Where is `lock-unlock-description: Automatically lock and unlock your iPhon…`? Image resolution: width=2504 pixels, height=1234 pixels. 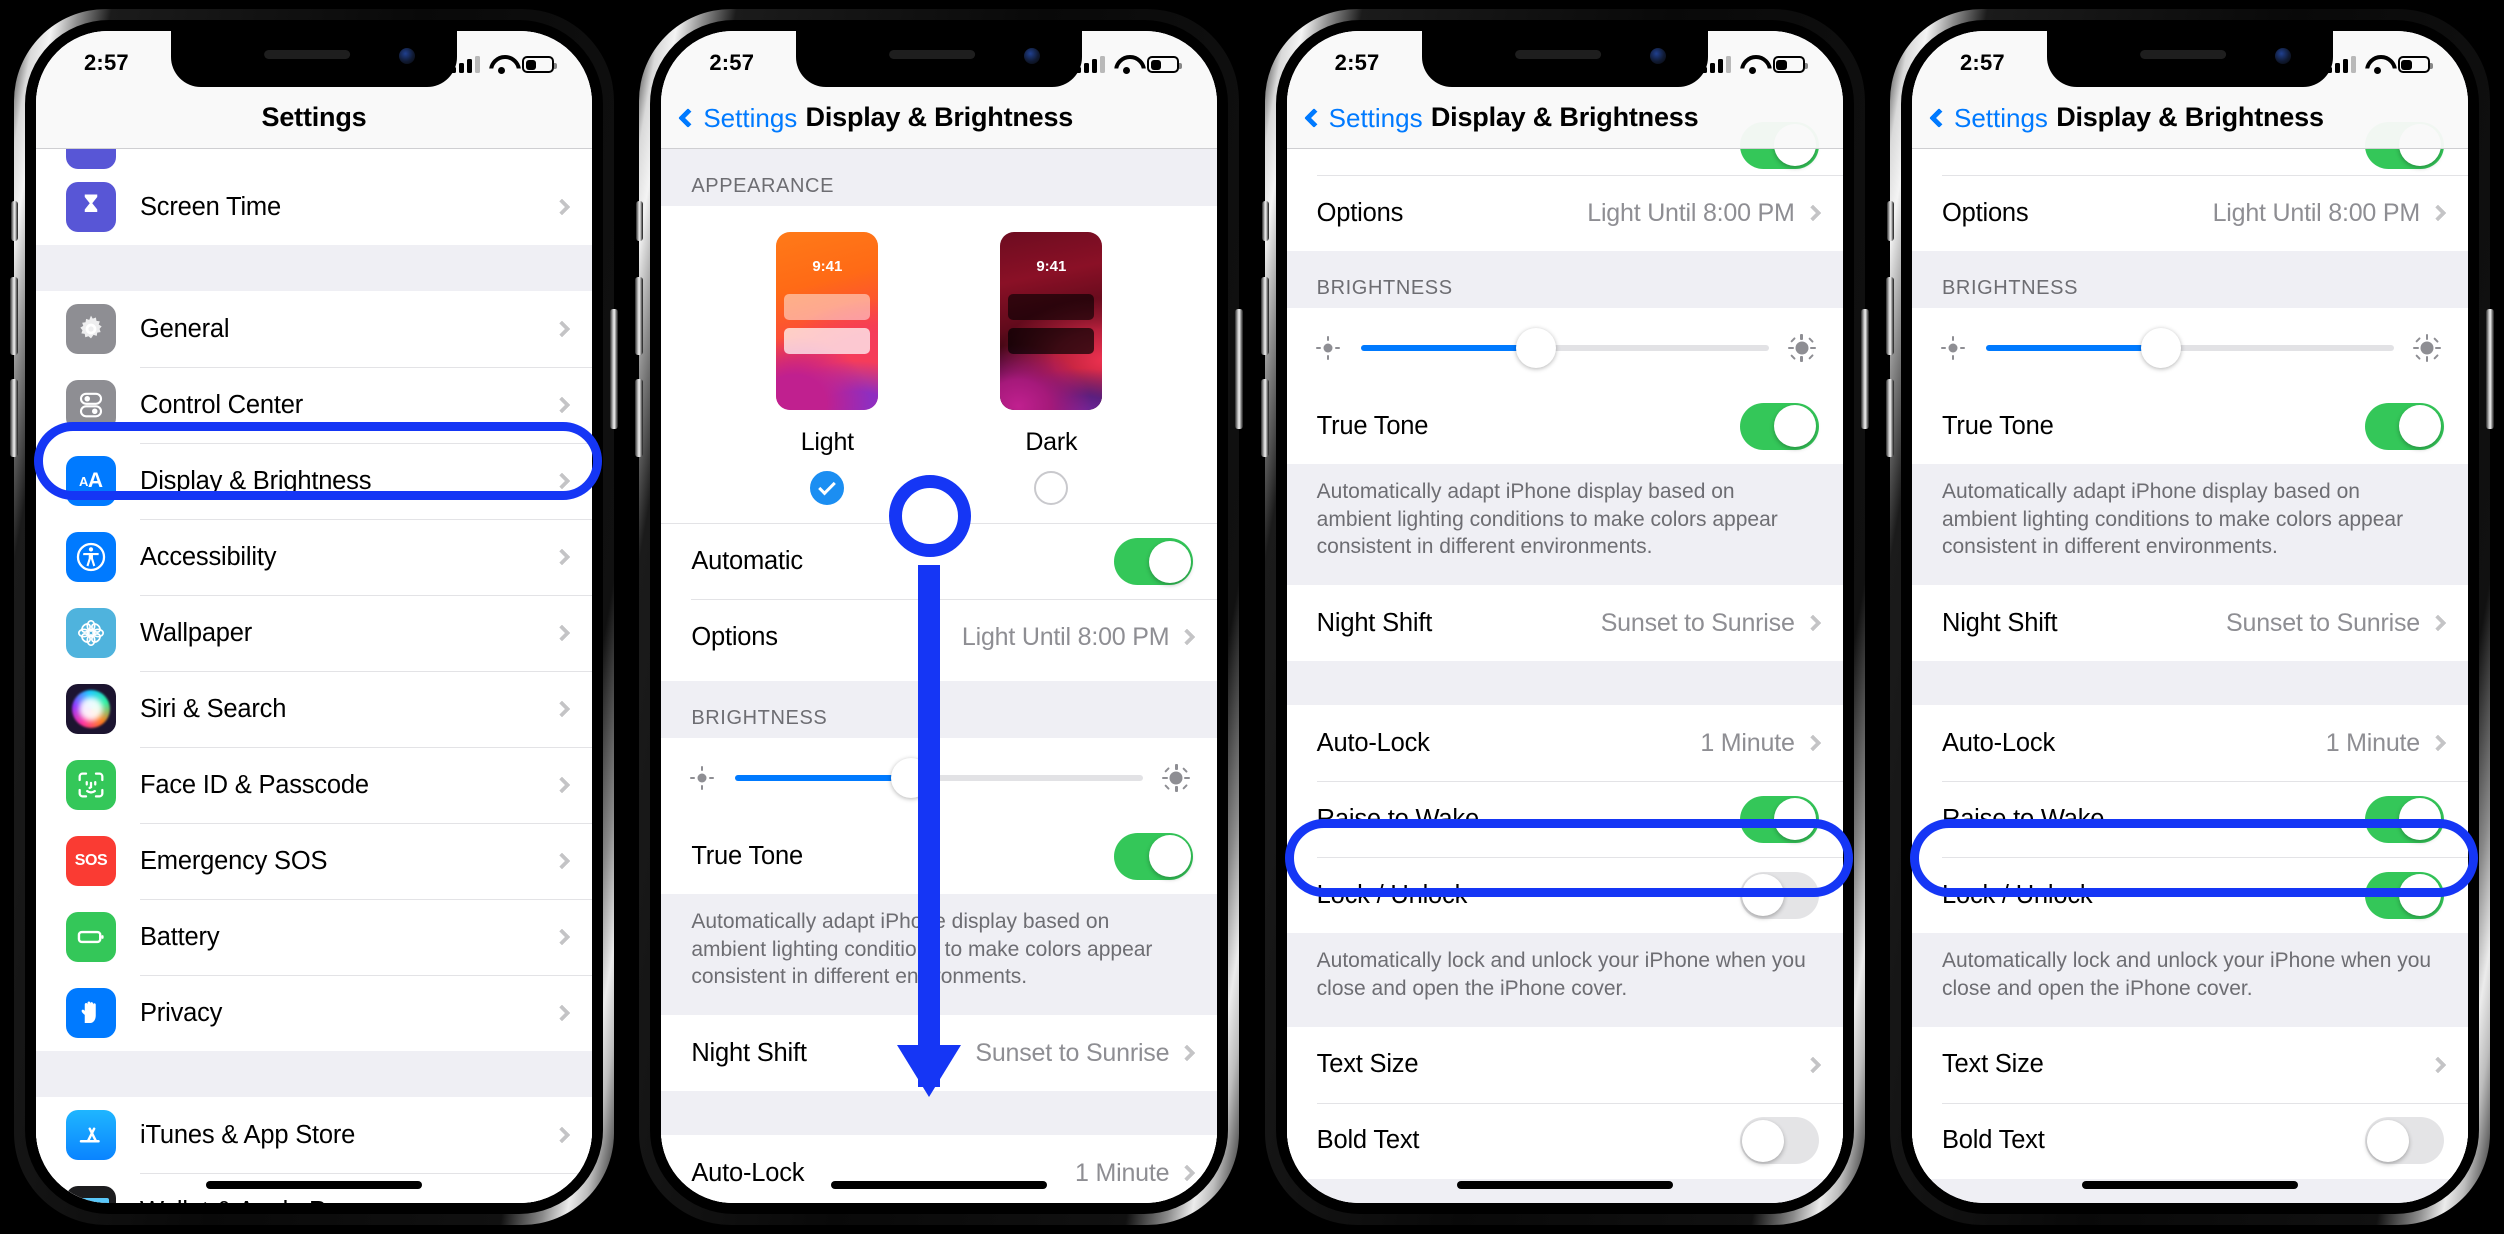 lock-unlock-description: Automatically lock and unlock your iPhon… is located at coordinates (1564, 980).